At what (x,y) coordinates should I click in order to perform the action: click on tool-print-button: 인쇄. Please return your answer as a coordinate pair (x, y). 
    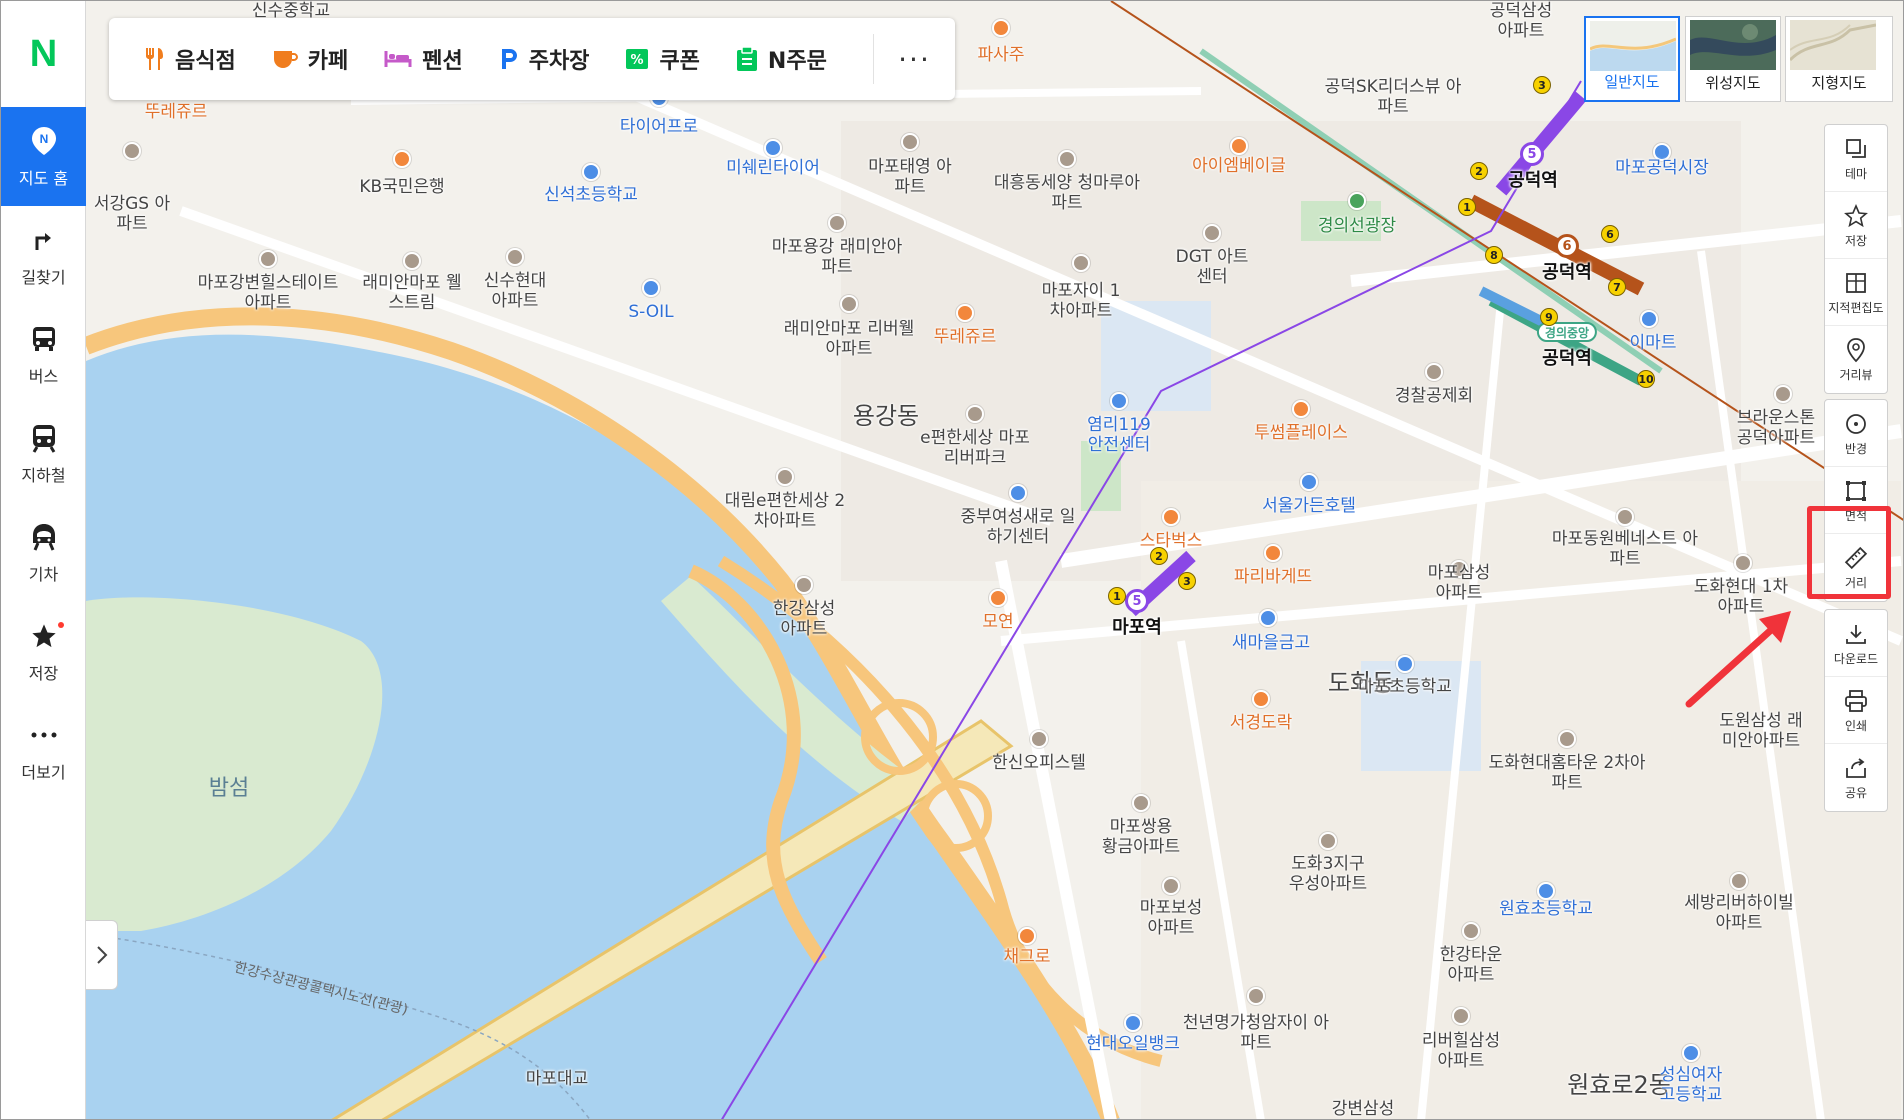
    Looking at the image, I should click on (1856, 710).